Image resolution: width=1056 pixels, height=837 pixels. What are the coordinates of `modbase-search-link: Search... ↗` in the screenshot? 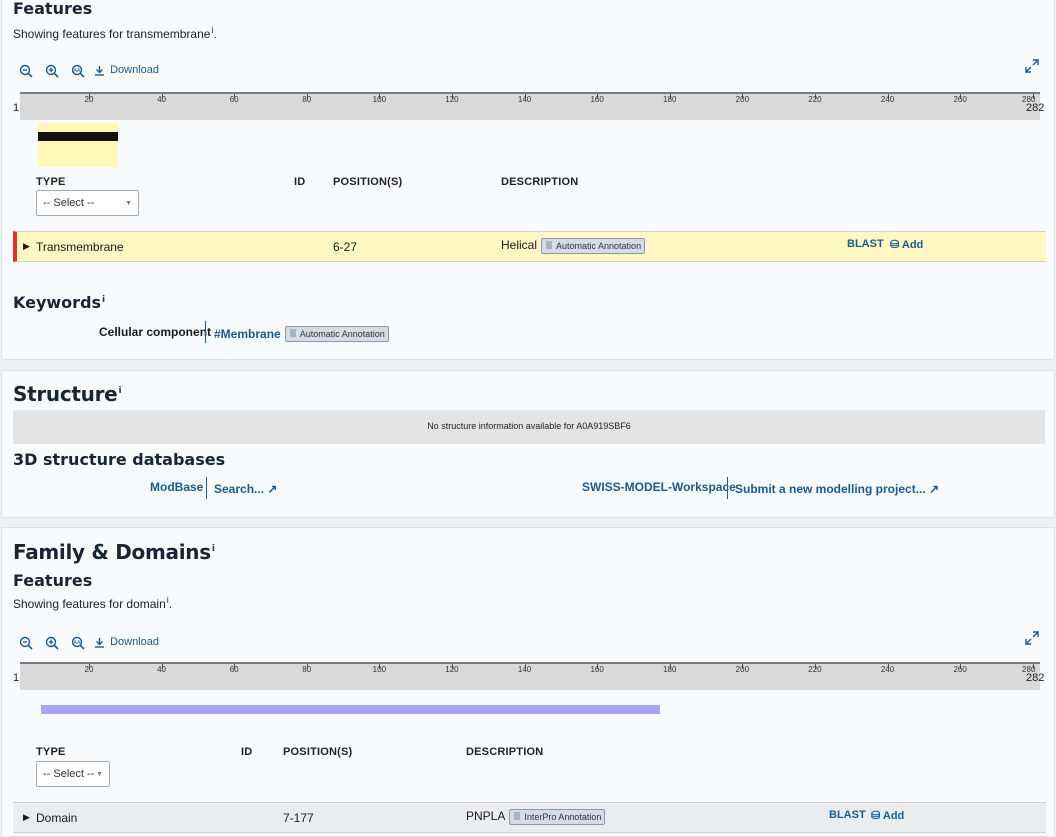 It's located at (245, 489).